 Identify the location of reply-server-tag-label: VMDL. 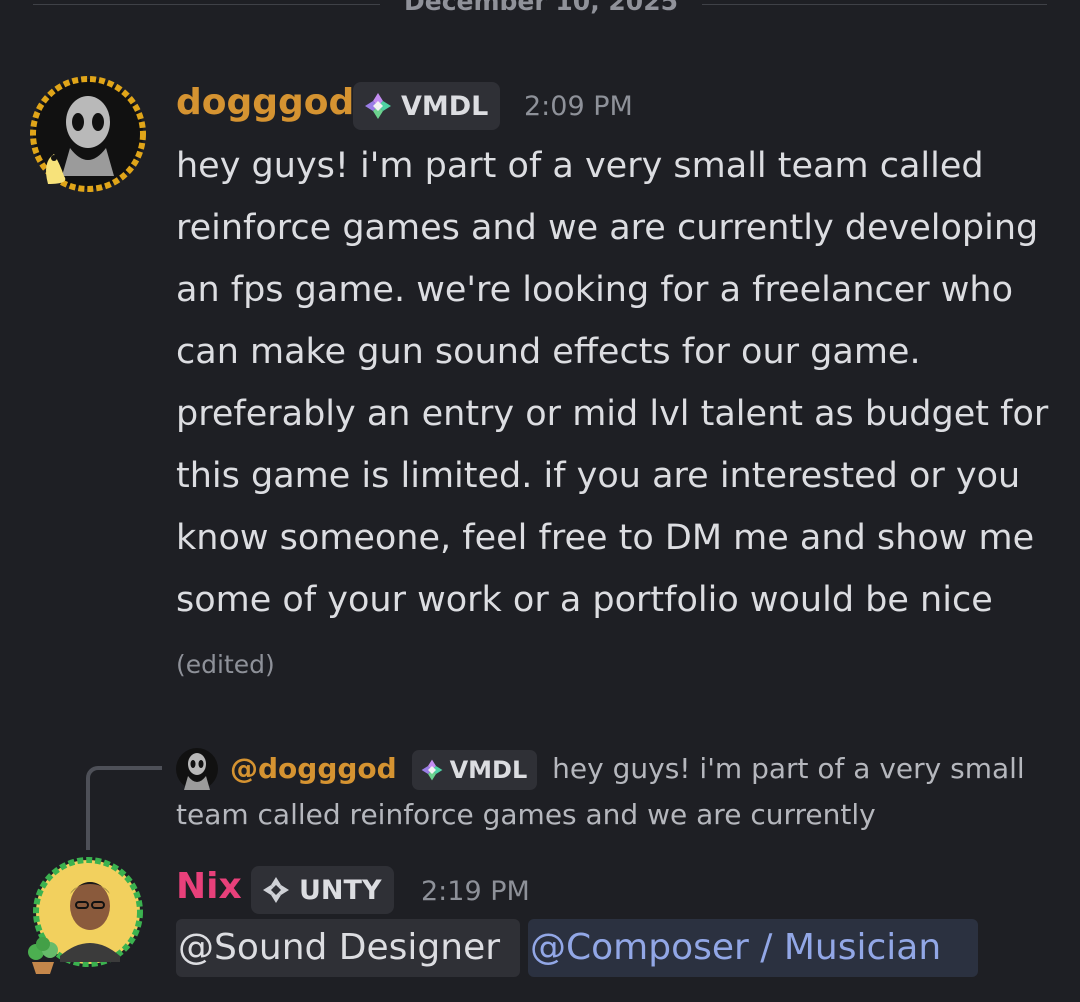
(488, 770).